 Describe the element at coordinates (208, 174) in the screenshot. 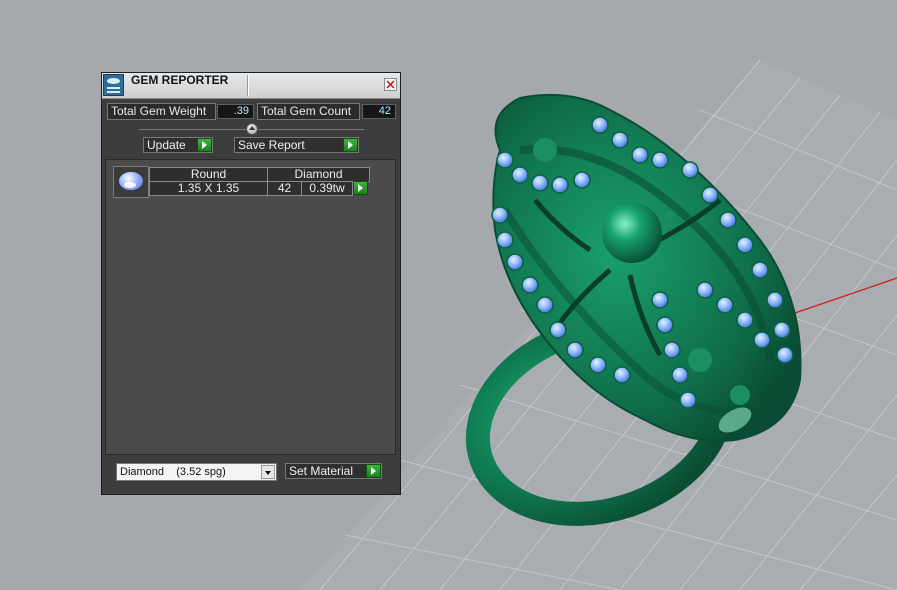

I see `gem-shape: Round` at that location.